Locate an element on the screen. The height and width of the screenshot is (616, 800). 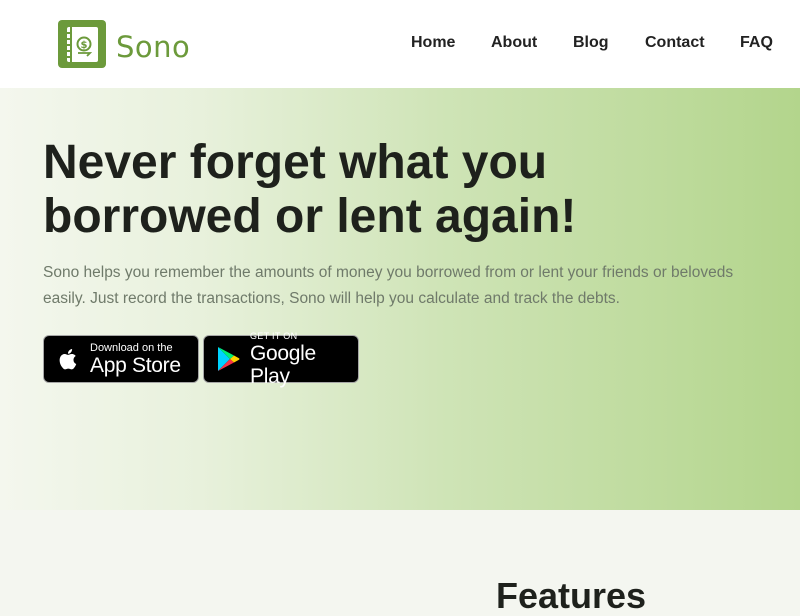
google-play-label: Google Play is located at coordinates (283, 365).